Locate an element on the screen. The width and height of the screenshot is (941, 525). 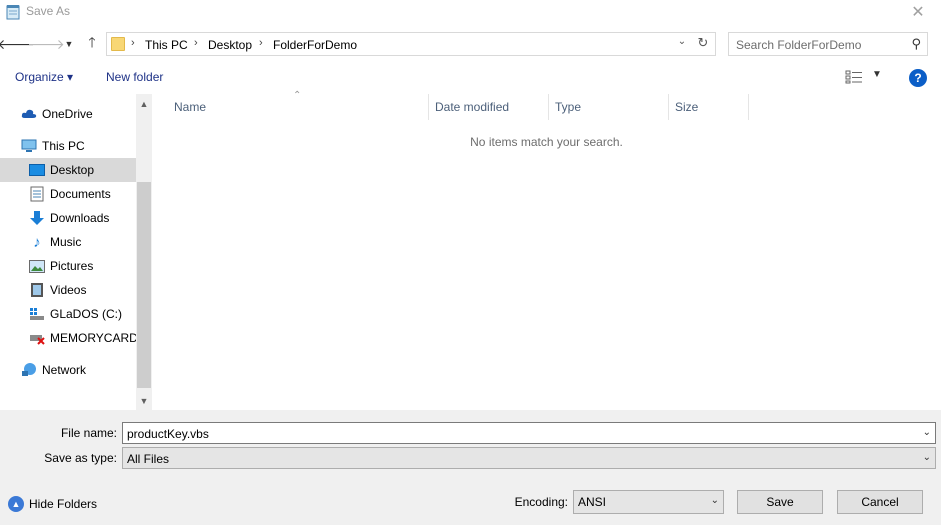
videos-icon is located at coordinates (37, 290).